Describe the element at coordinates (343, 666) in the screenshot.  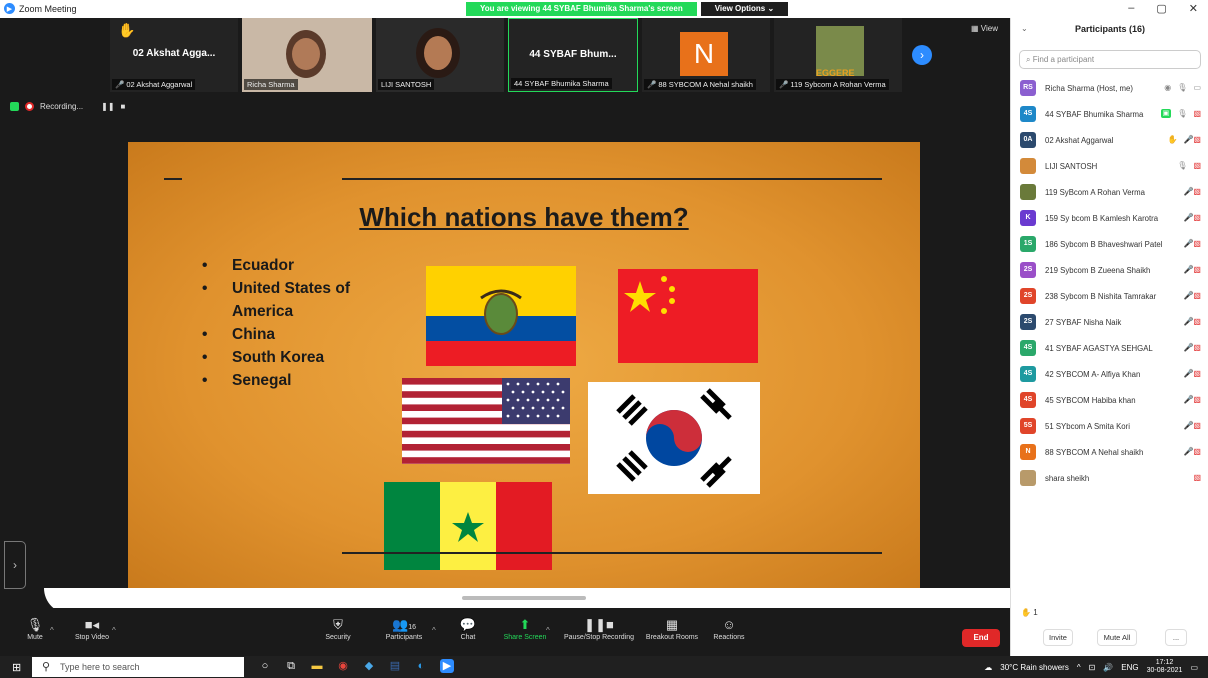
I see `chrome-icon: ◉` at that location.